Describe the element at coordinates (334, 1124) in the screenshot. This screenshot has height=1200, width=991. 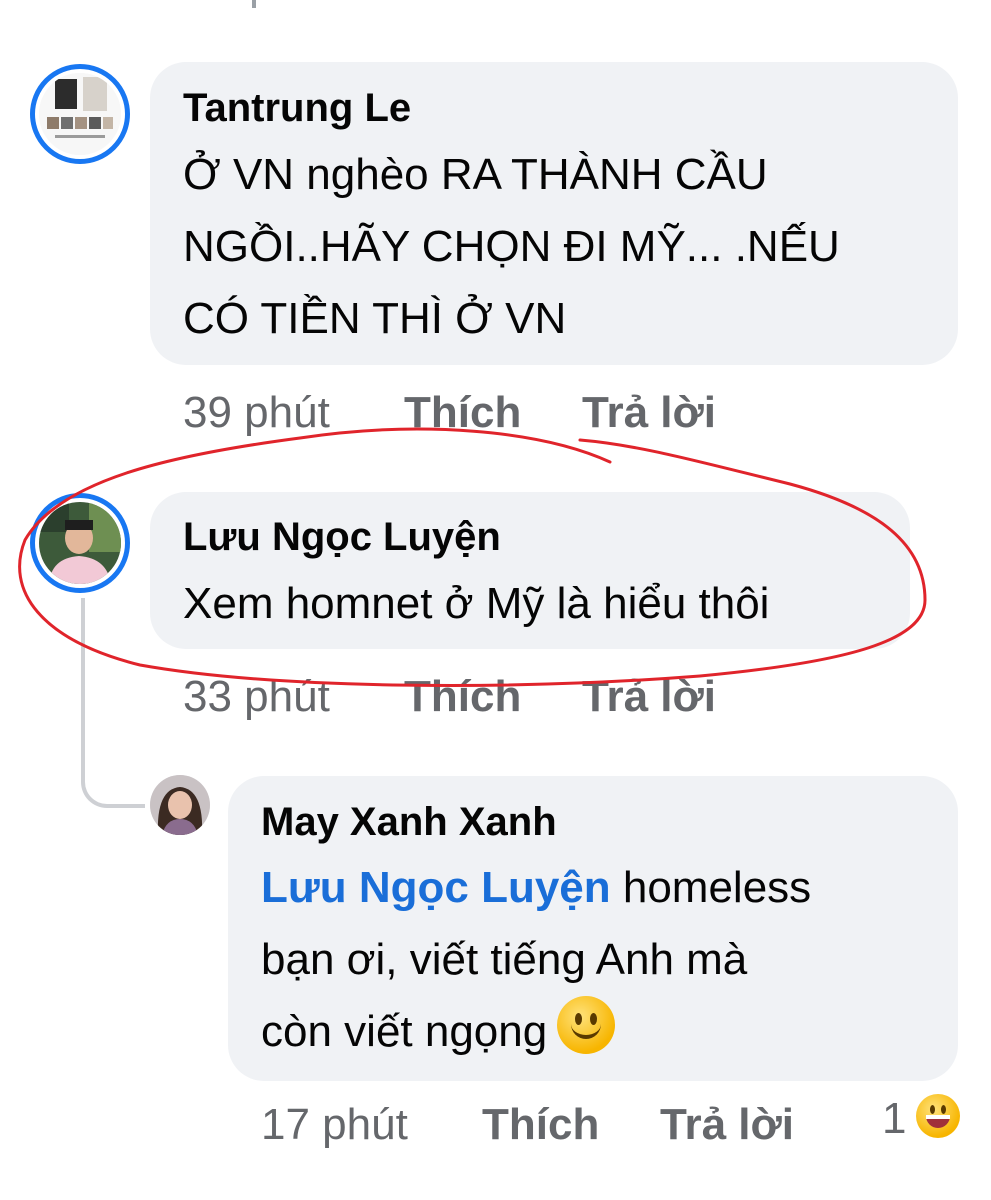
I see `reply-time: 17 phút` at that location.